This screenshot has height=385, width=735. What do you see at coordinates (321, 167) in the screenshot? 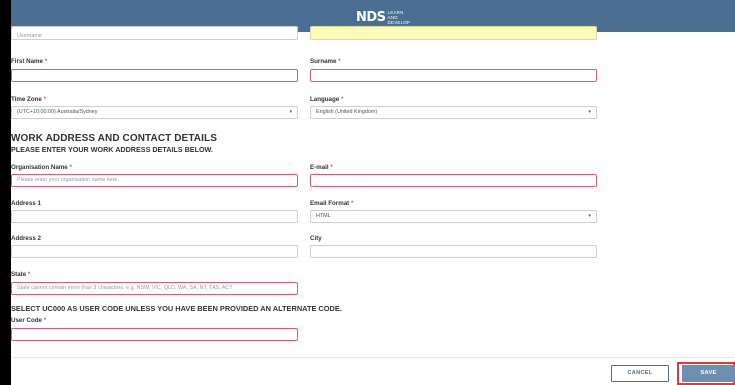
I see `email-label: E-mail *` at bounding box center [321, 167].